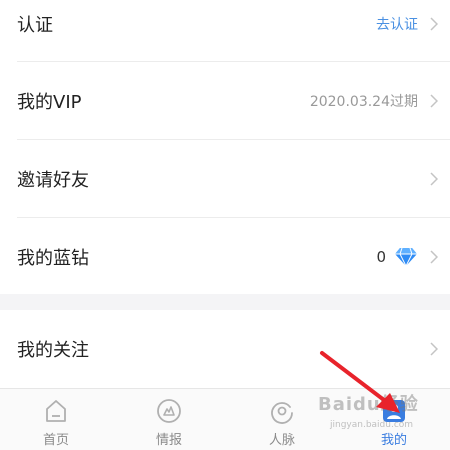 The image size is (450, 450). What do you see at coordinates (363, 101) in the screenshot?
I see `vip-expiry-text: 2020.03.24过期` at bounding box center [363, 101].